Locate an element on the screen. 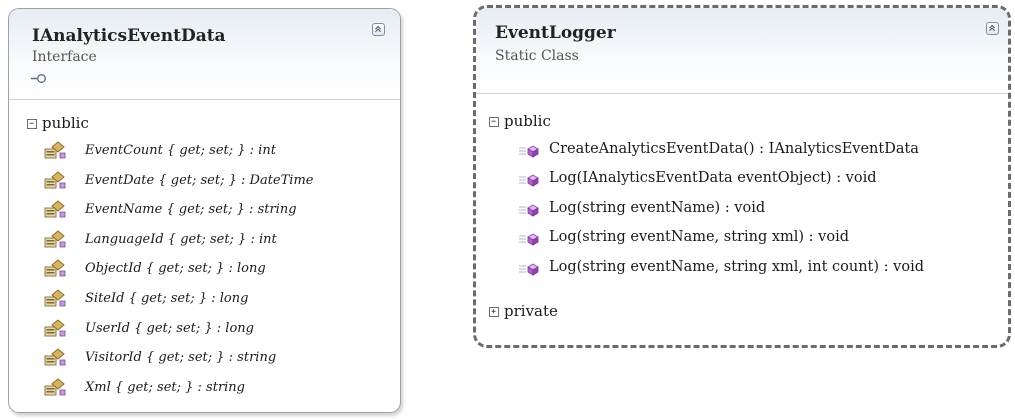 The image size is (1015, 419). property-signature: EventDate { get; set; } : DateTime is located at coordinates (199, 180).